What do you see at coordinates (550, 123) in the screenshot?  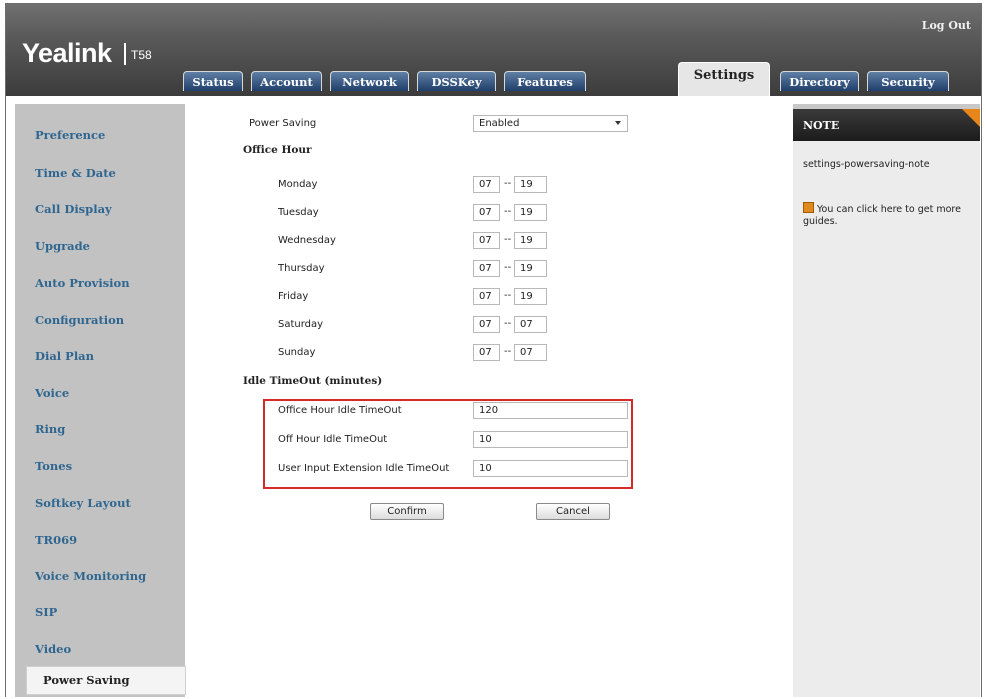 I see `power-saving-select: Enabled` at bounding box center [550, 123].